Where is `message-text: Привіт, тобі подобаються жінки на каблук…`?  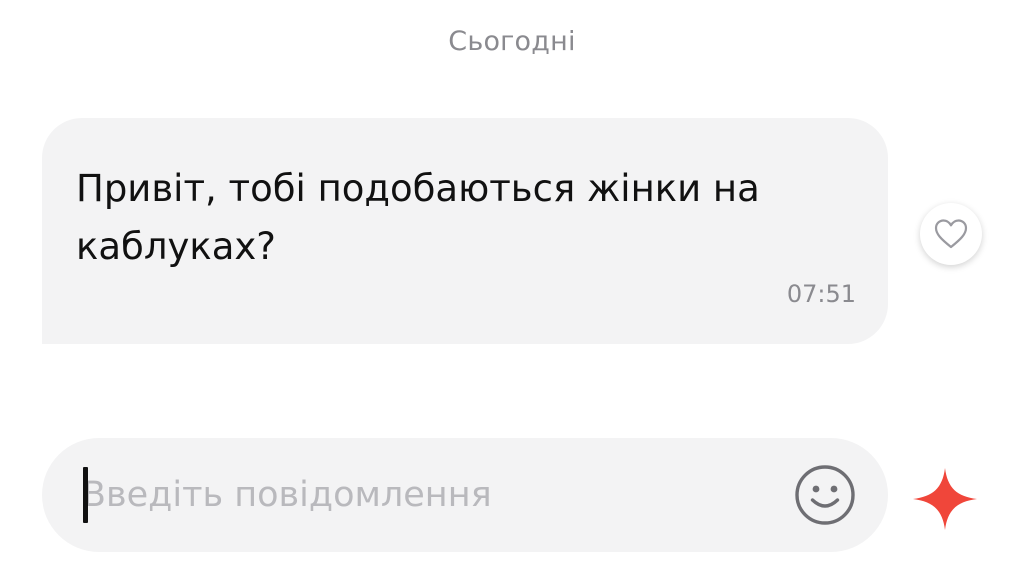 message-text: Привіт, тобі подобаються жінки на каблук… is located at coordinates (418, 217).